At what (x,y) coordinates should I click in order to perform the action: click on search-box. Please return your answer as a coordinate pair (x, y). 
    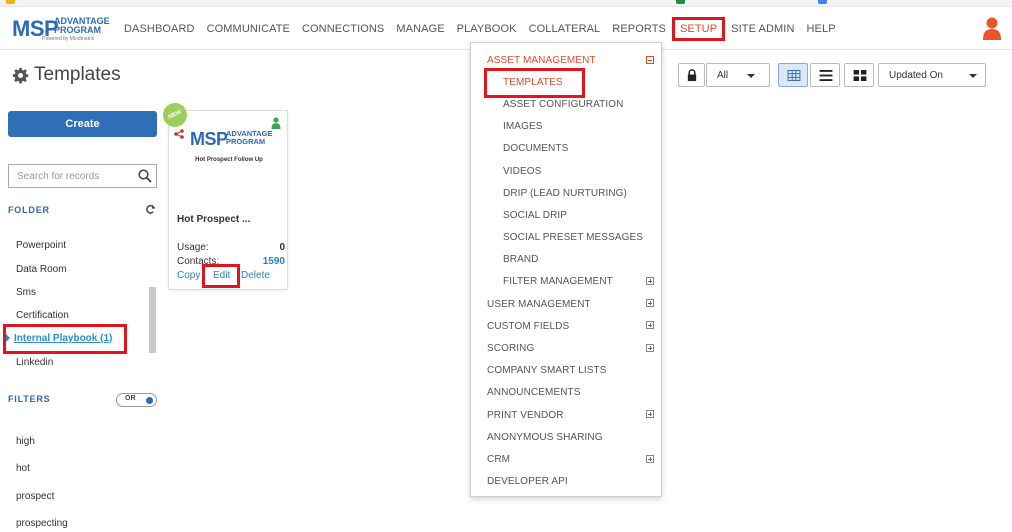
    Looking at the image, I should click on (82, 176).